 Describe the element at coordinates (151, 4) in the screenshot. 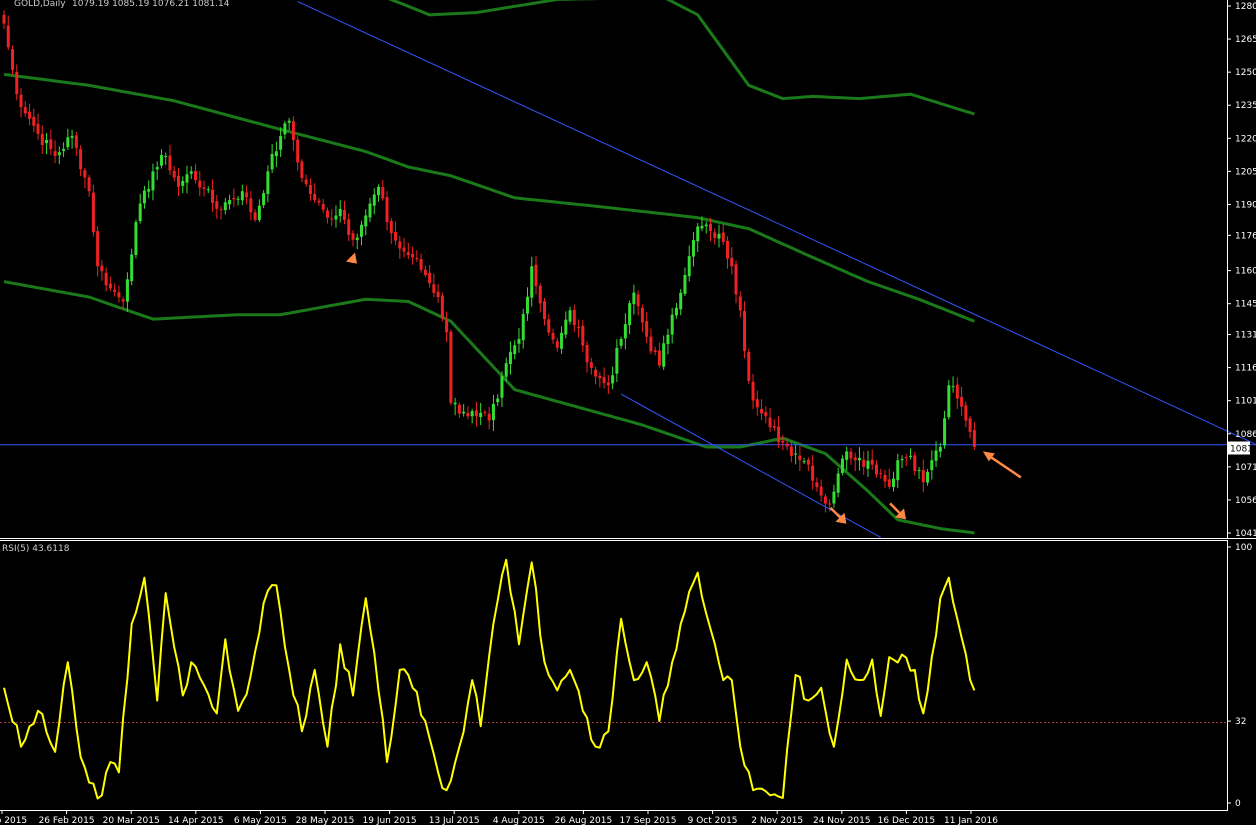

I see `ohlc-values: 1079.19 1085.19 1076.21 1081.14` at that location.